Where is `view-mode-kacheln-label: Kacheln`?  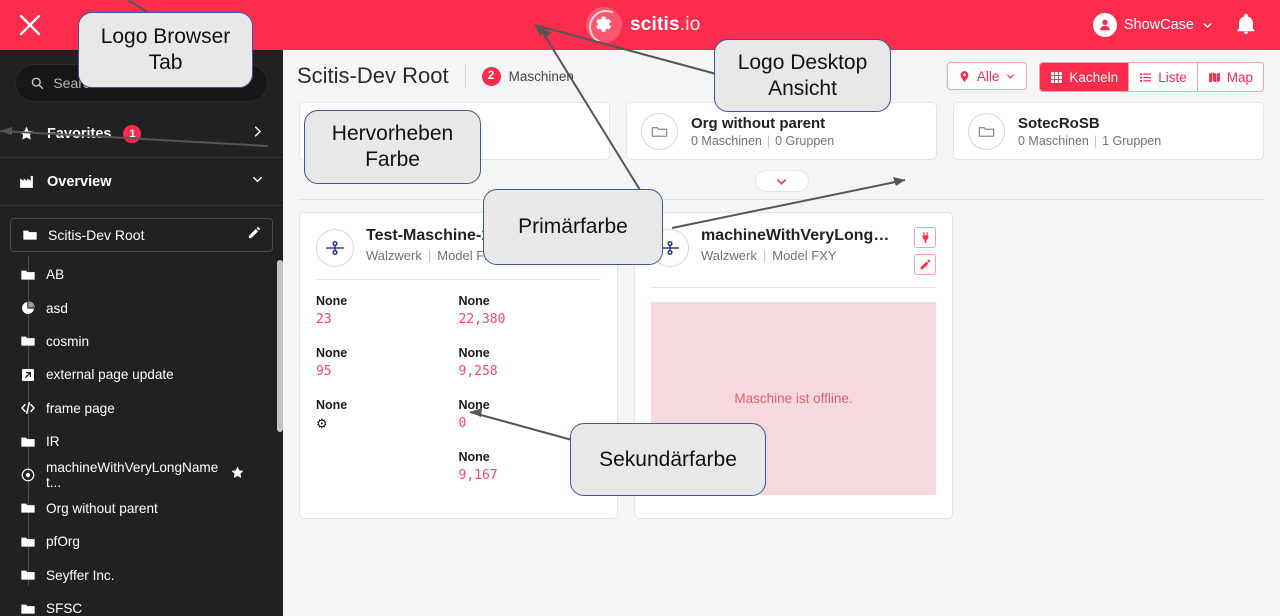
view-mode-kacheln-label: Kacheln is located at coordinates (1094, 77).